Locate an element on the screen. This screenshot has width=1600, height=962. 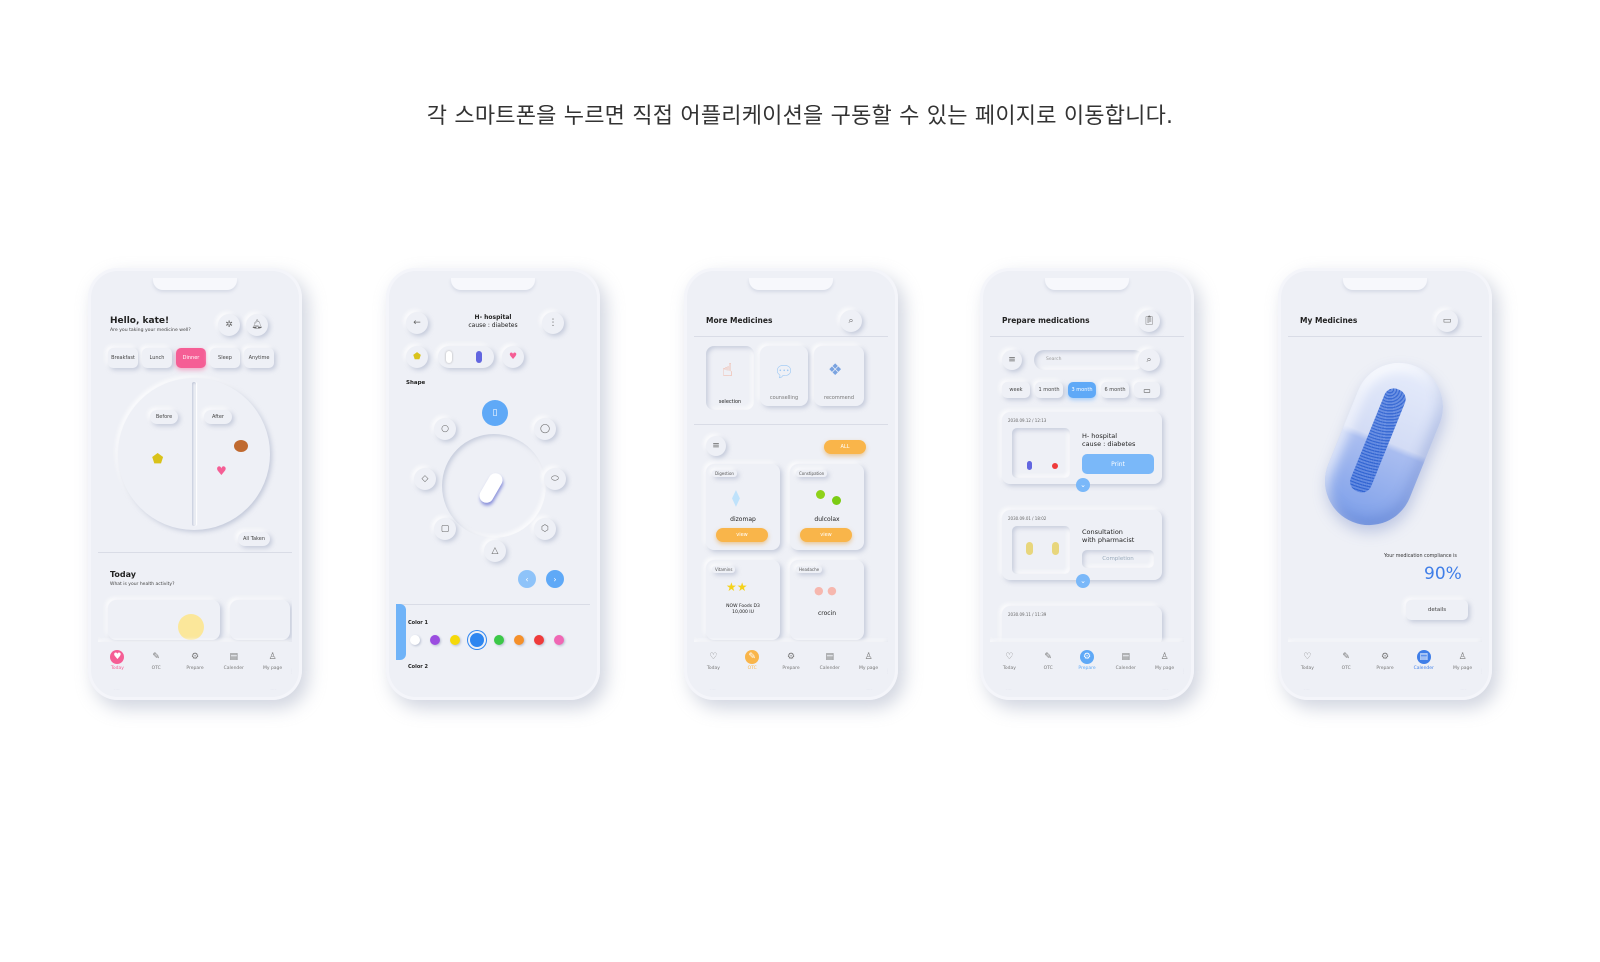
meal-chip-dinner: Dinner is located at coordinates (191, 358).